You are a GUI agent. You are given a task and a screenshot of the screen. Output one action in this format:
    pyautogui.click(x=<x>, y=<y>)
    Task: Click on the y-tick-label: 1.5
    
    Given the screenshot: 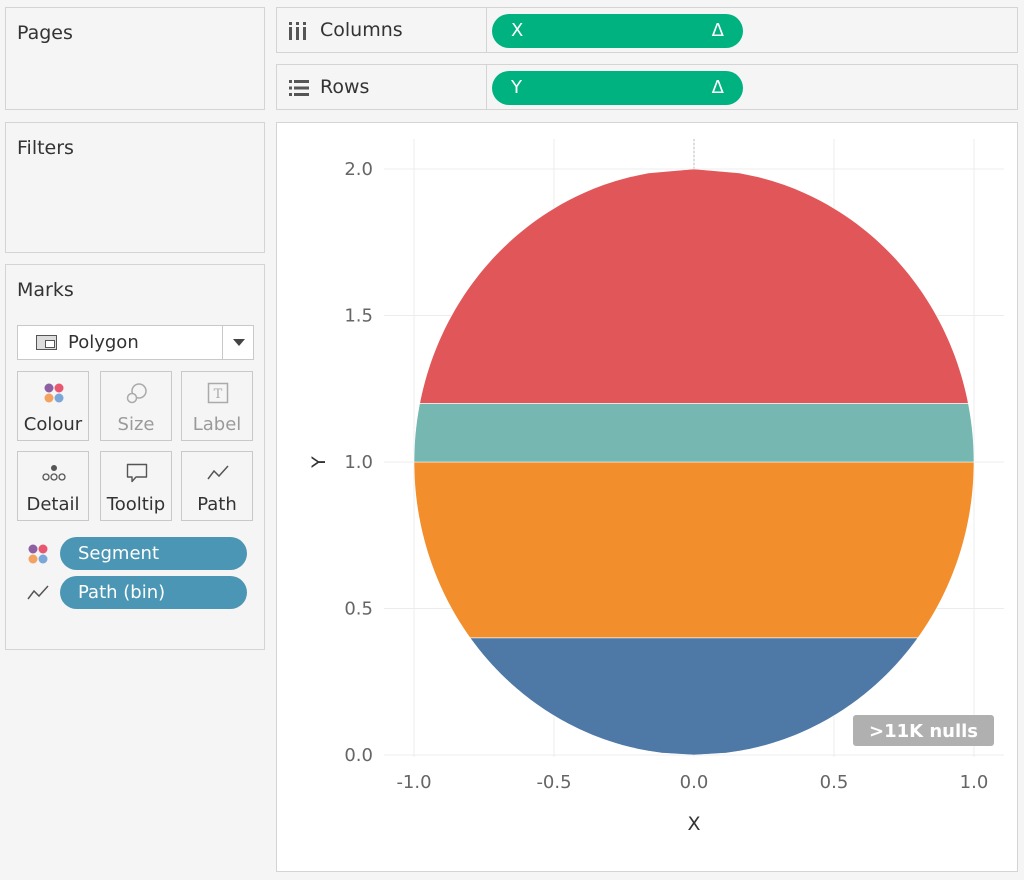 What is the action you would take?
    pyautogui.click(x=358, y=316)
    